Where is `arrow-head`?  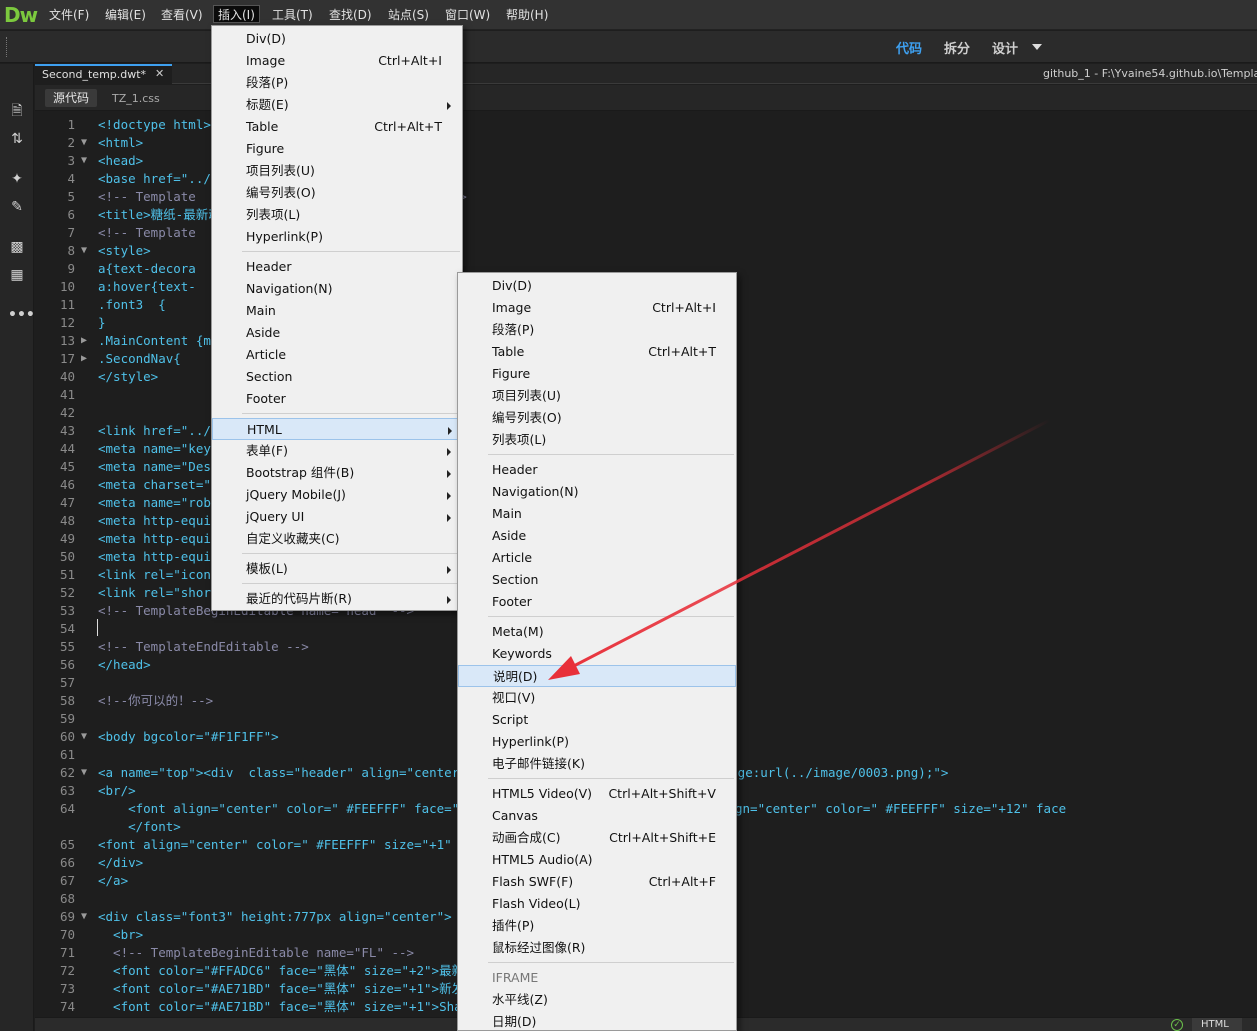 arrow-head is located at coordinates (564, 668).